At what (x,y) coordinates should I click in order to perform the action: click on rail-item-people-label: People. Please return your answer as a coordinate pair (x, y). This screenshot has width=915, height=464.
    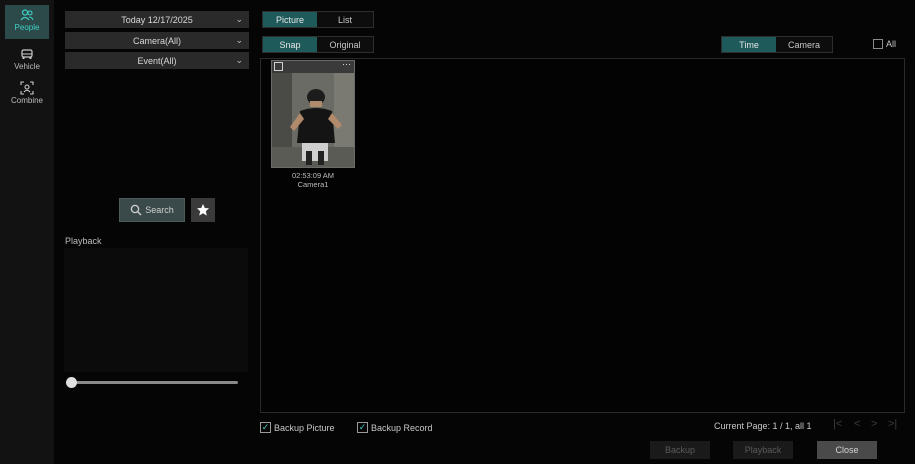
    Looking at the image, I should click on (27, 27).